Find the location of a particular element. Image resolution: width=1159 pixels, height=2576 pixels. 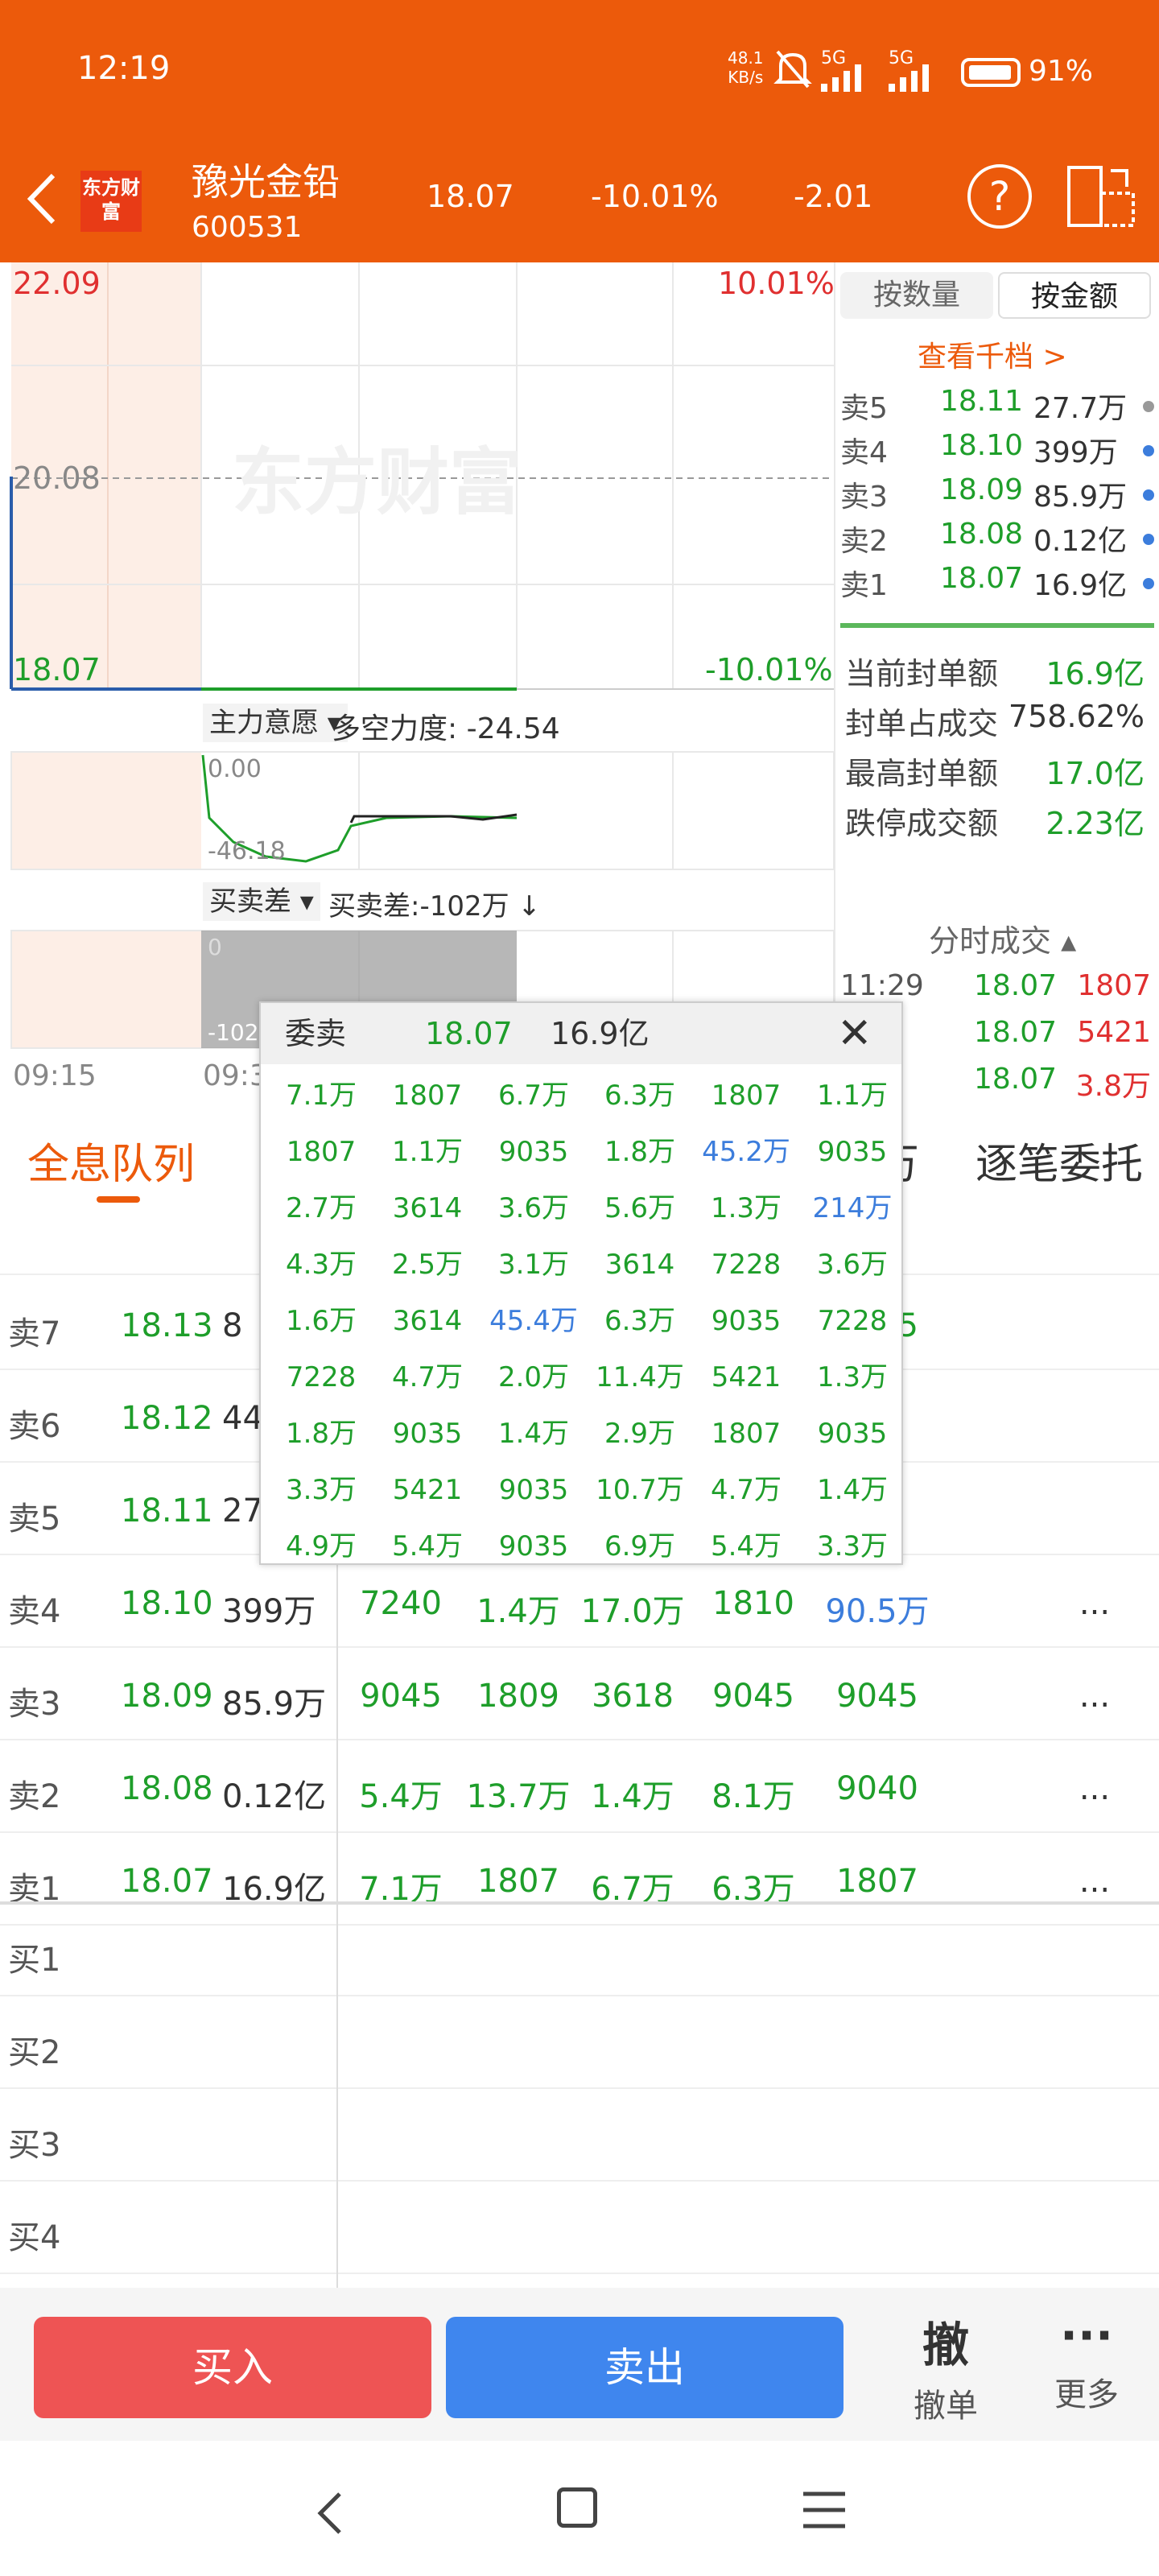

popup-order-cell: 3.6万 is located at coordinates (852, 1265).